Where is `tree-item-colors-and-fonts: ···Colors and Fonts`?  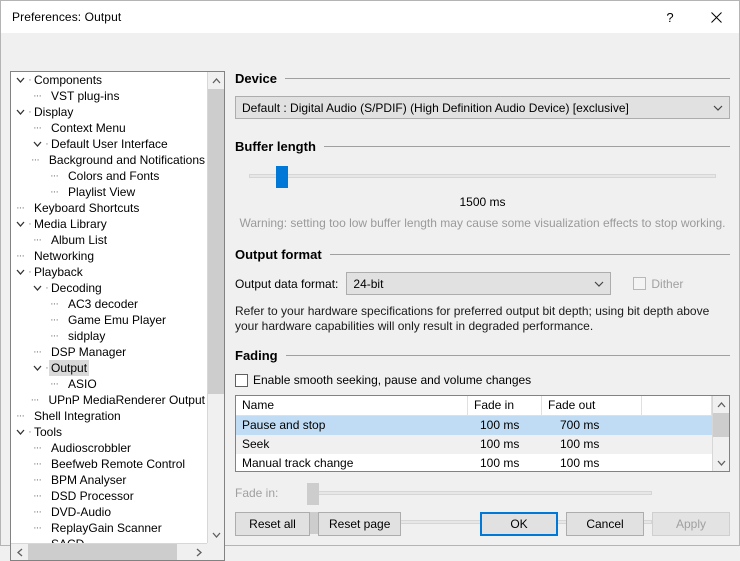 tree-item-colors-and-fonts: ···Colors and Fonts is located at coordinates (109, 176).